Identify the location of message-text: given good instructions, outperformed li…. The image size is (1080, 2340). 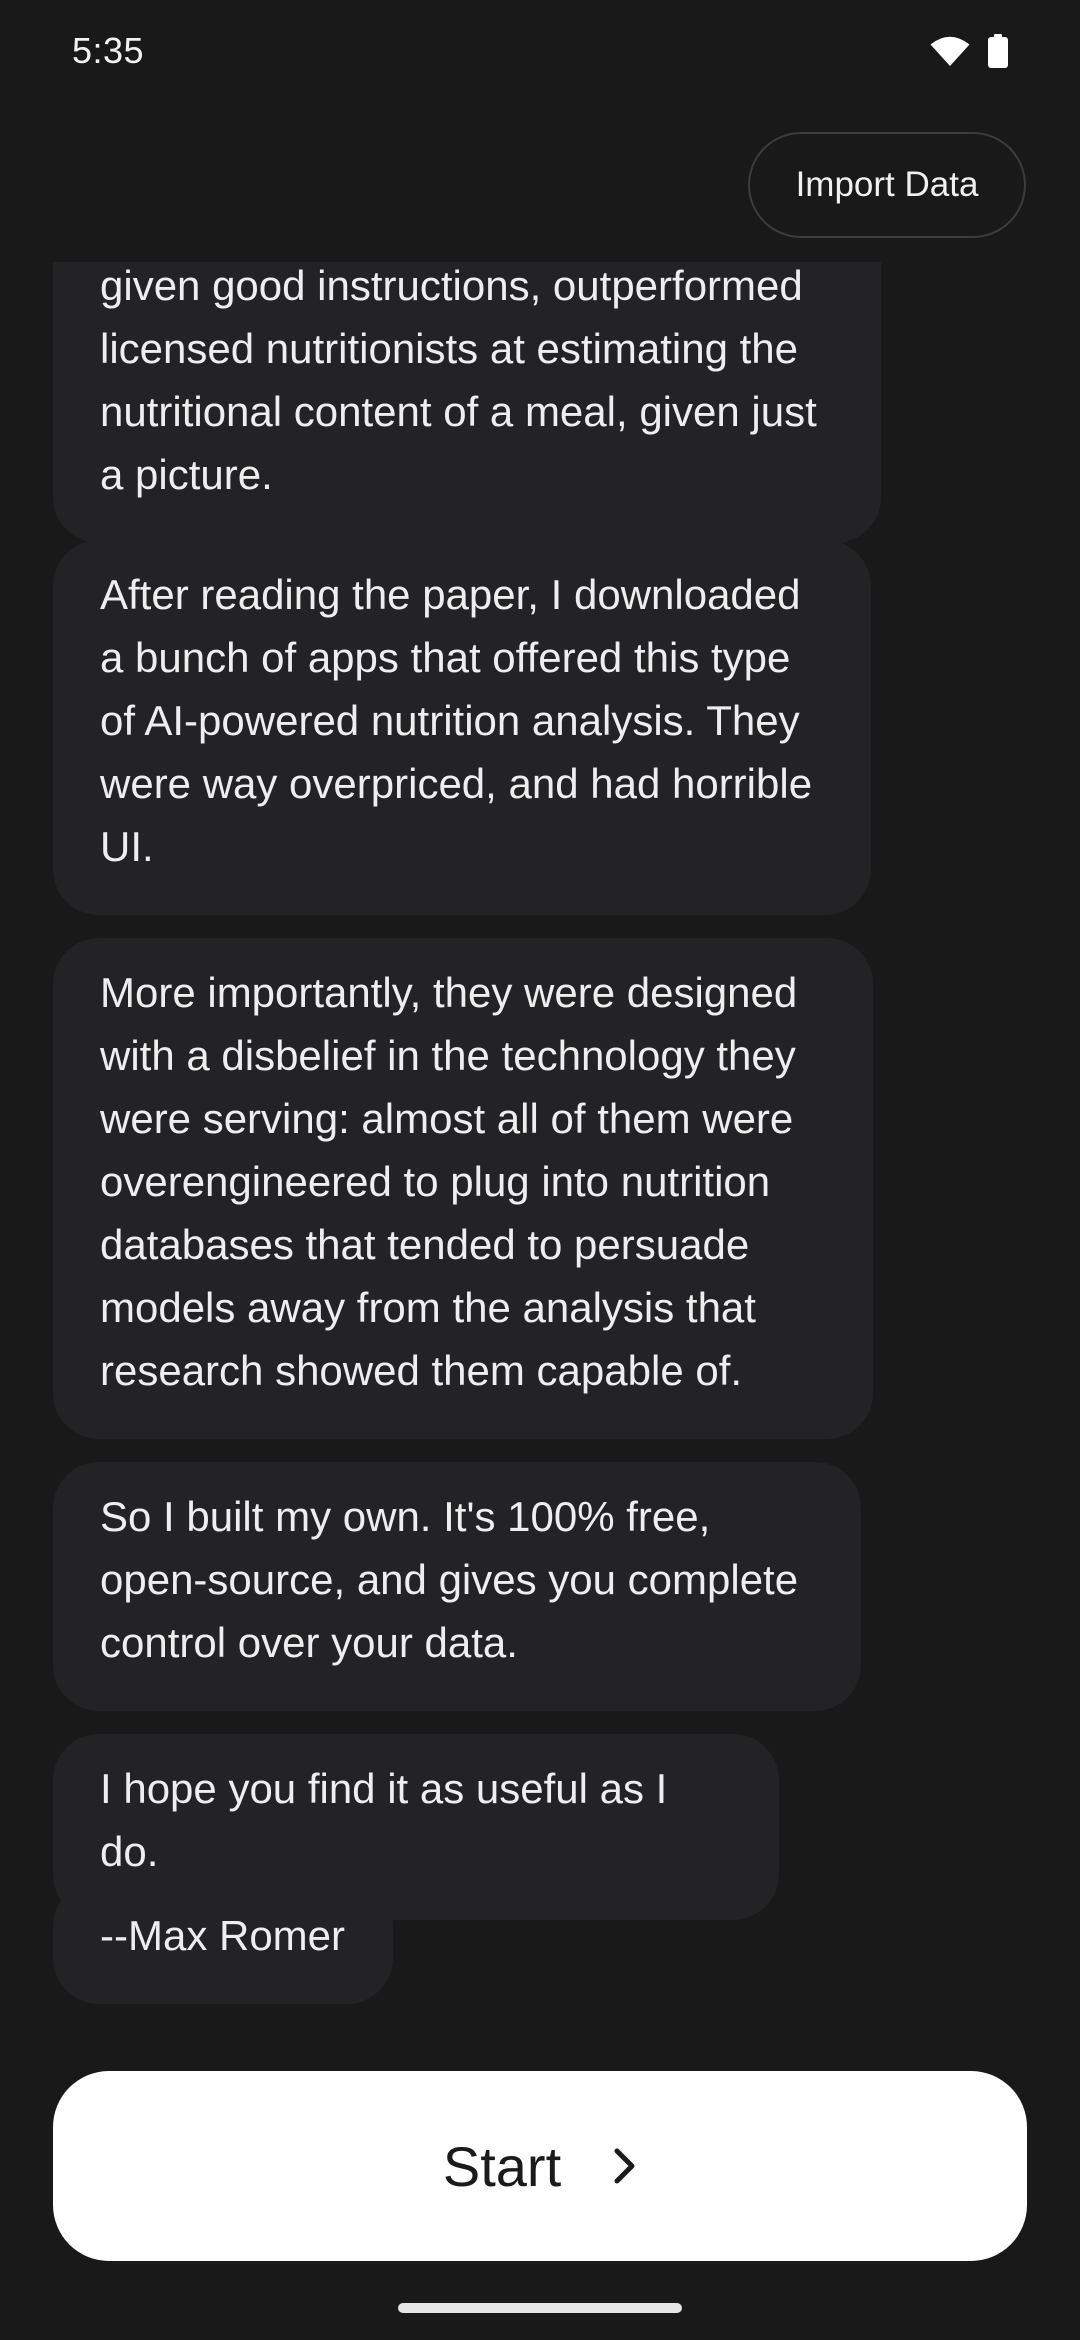
(458, 380).